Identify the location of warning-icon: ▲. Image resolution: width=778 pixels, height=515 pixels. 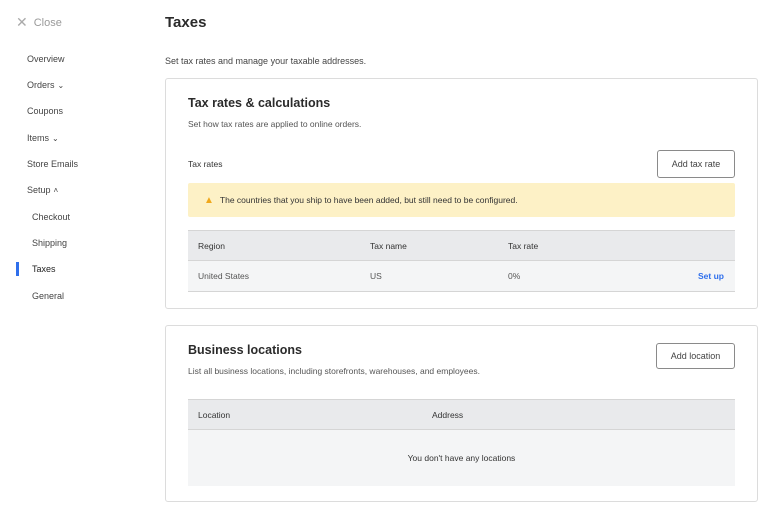
(209, 200).